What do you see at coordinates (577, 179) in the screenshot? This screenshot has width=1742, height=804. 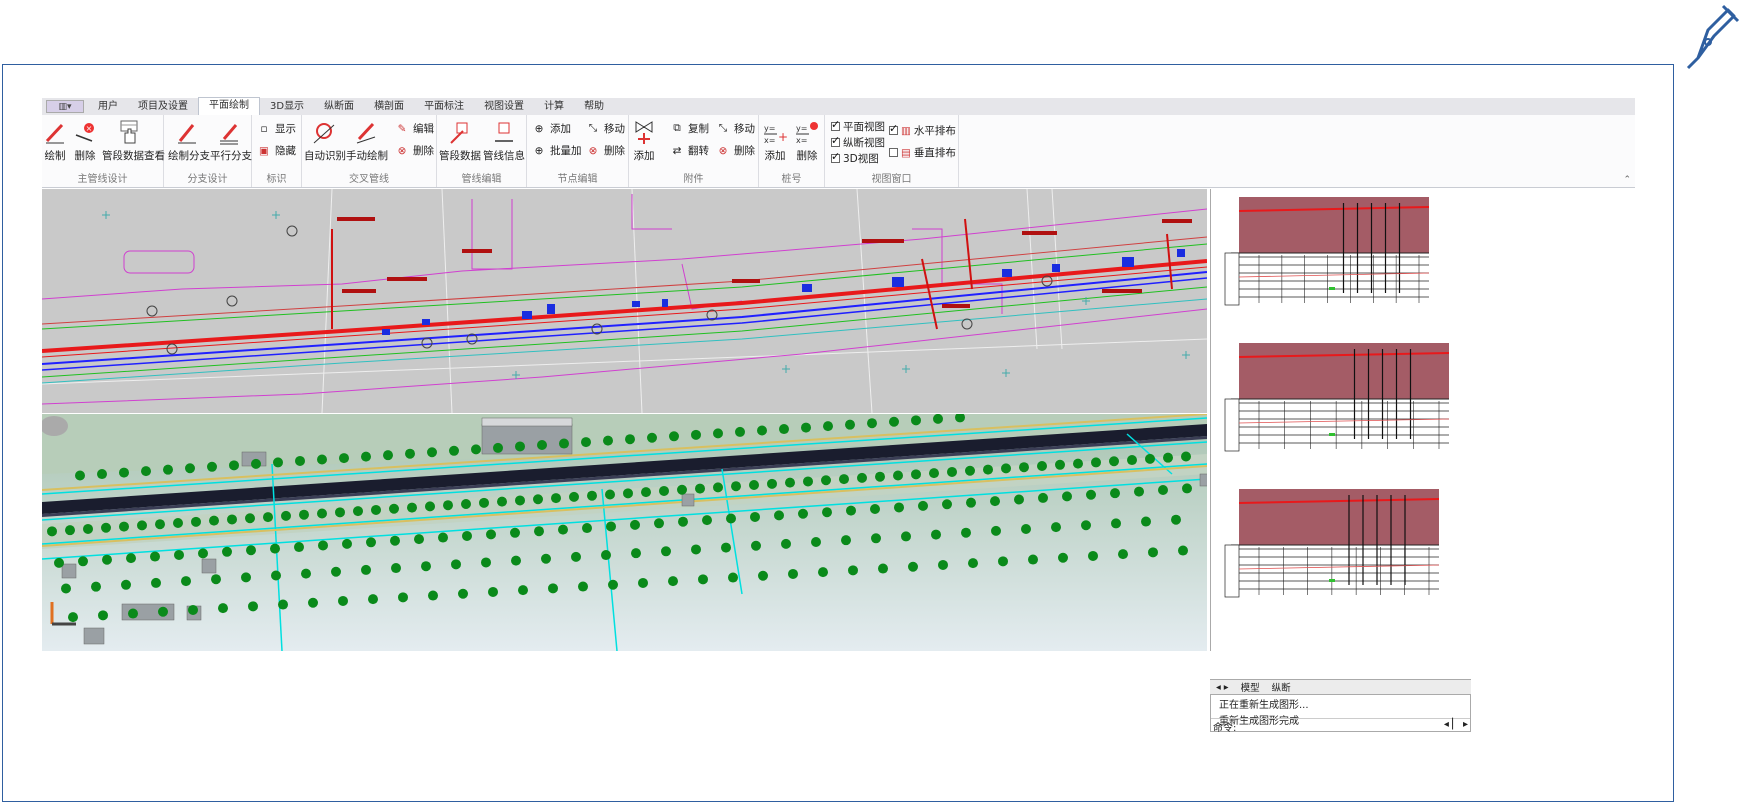 I see `group-label: 节点编辑` at bounding box center [577, 179].